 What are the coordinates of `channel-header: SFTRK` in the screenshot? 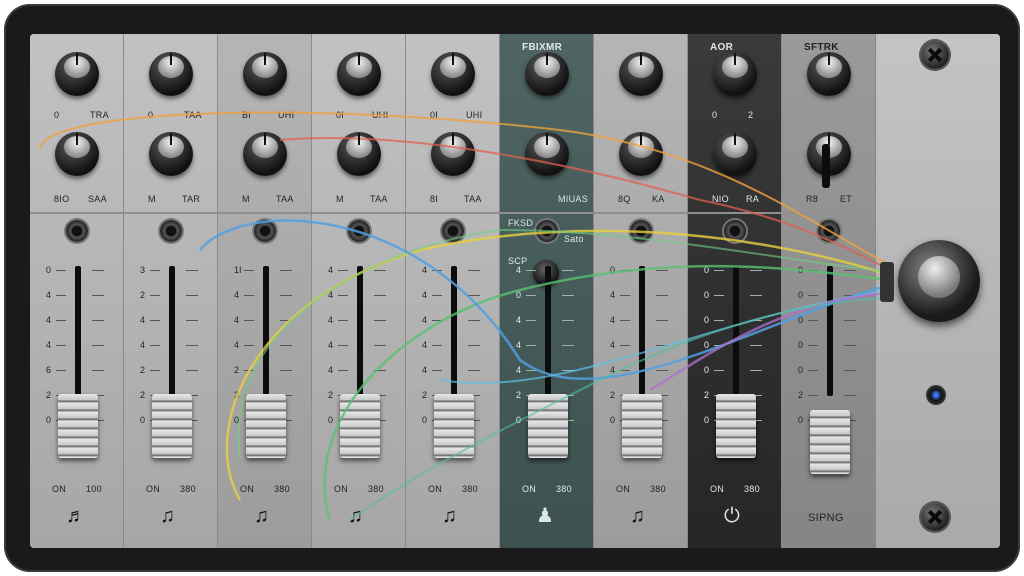 It's located at (821, 47).